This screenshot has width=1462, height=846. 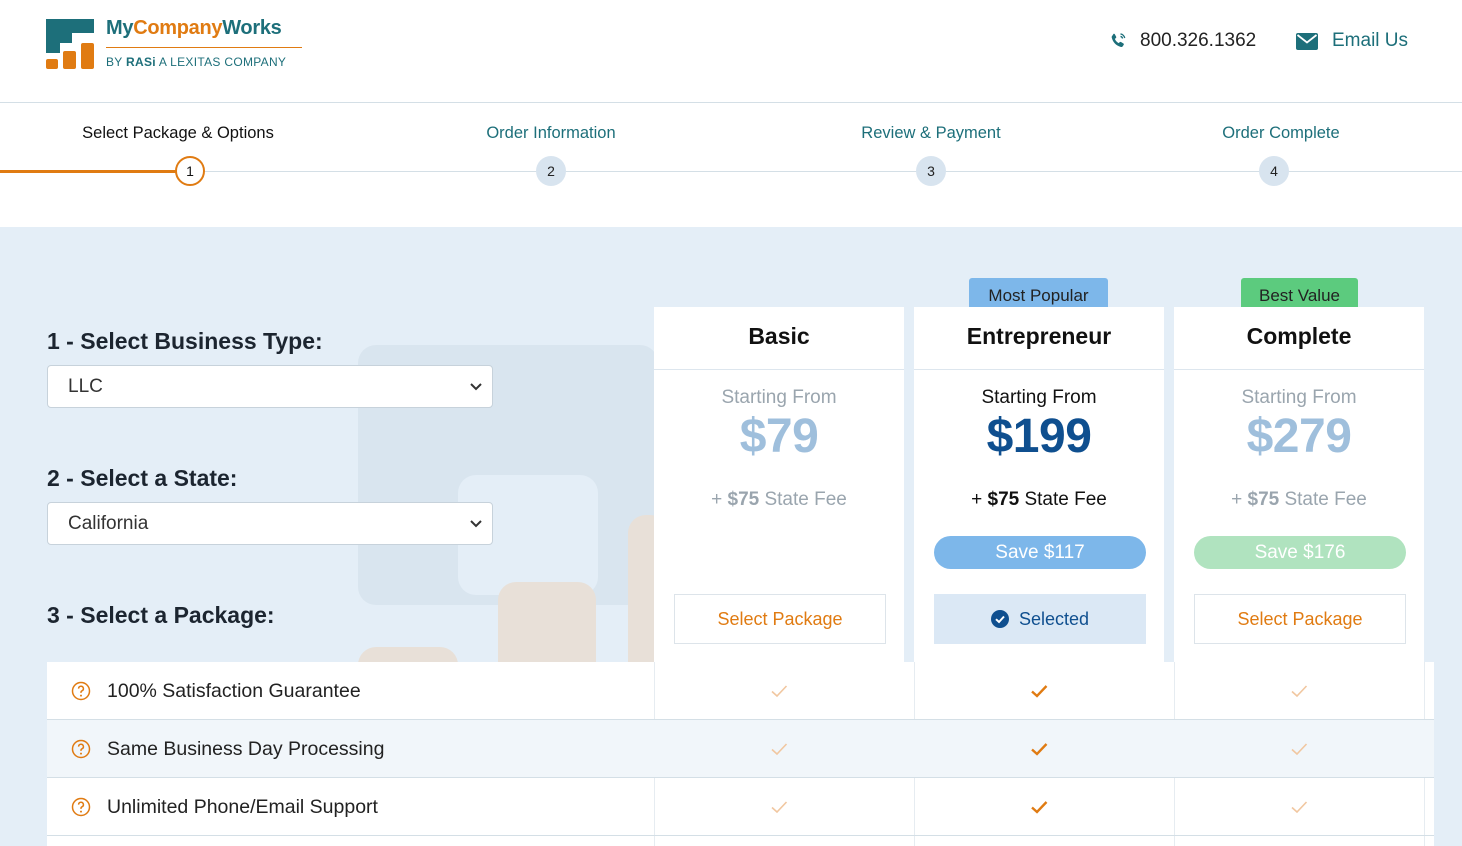 What do you see at coordinates (242, 807) in the screenshot?
I see `feature-label: Unlimited Phone/Email Support` at bounding box center [242, 807].